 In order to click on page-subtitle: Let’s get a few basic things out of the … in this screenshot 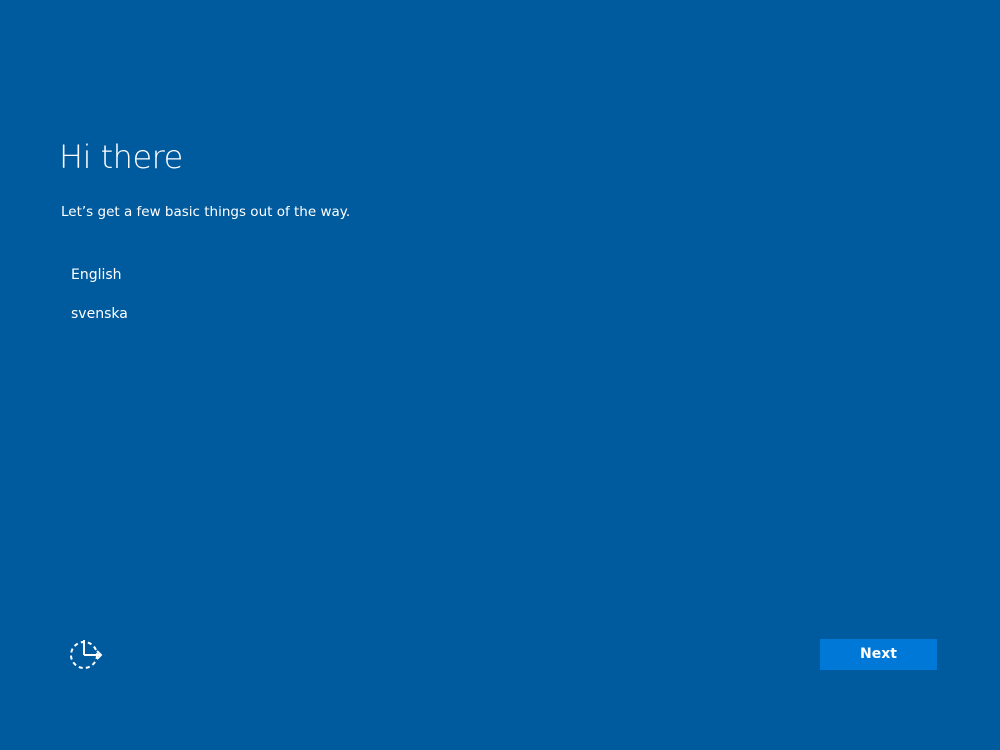, I will do `click(206, 212)`.